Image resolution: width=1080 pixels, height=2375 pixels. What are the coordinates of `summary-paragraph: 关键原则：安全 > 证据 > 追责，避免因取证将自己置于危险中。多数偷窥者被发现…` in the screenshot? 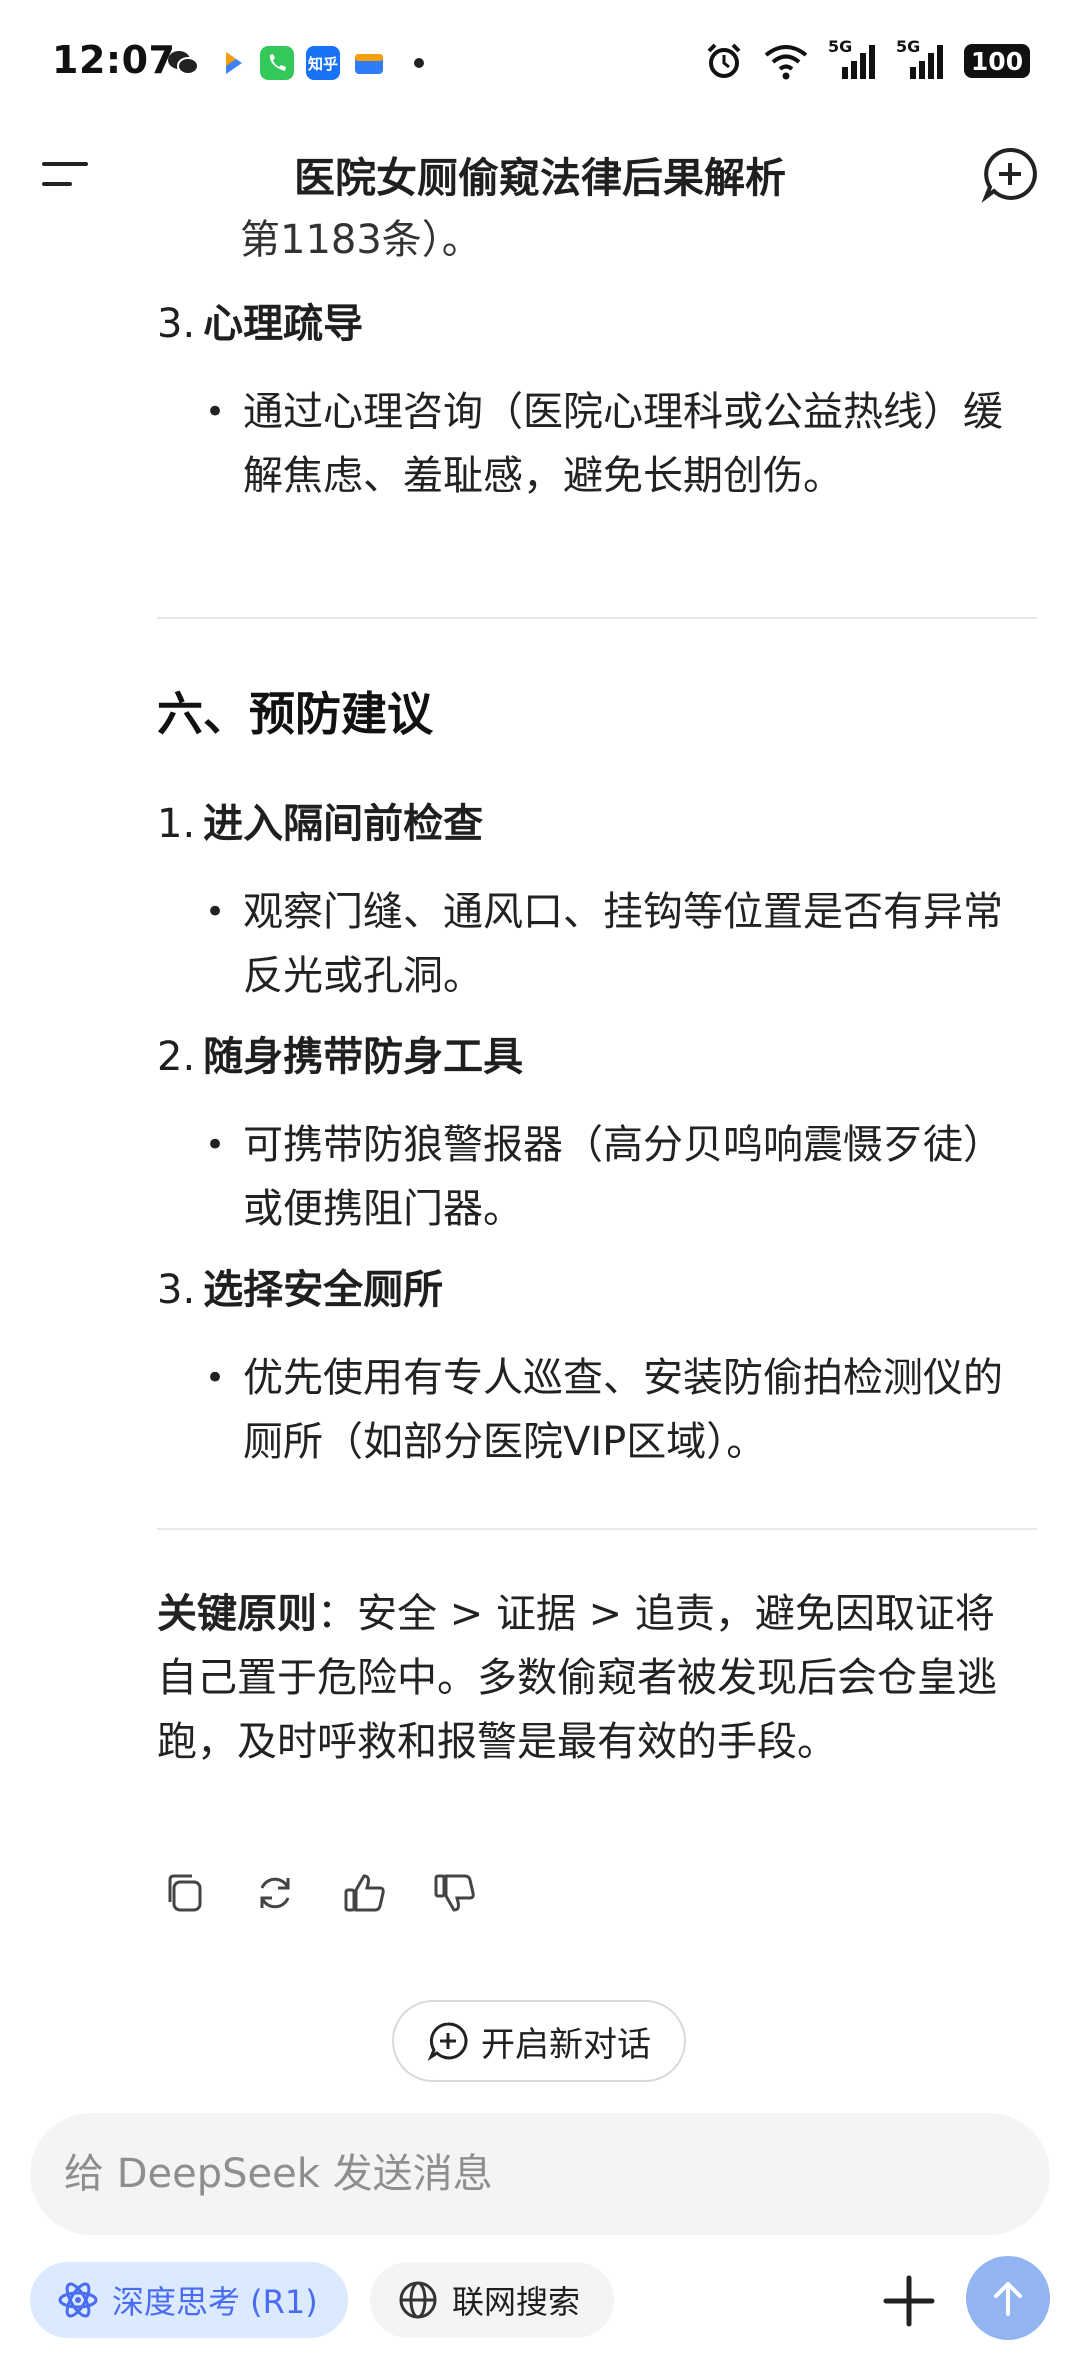 It's located at (587, 1678).